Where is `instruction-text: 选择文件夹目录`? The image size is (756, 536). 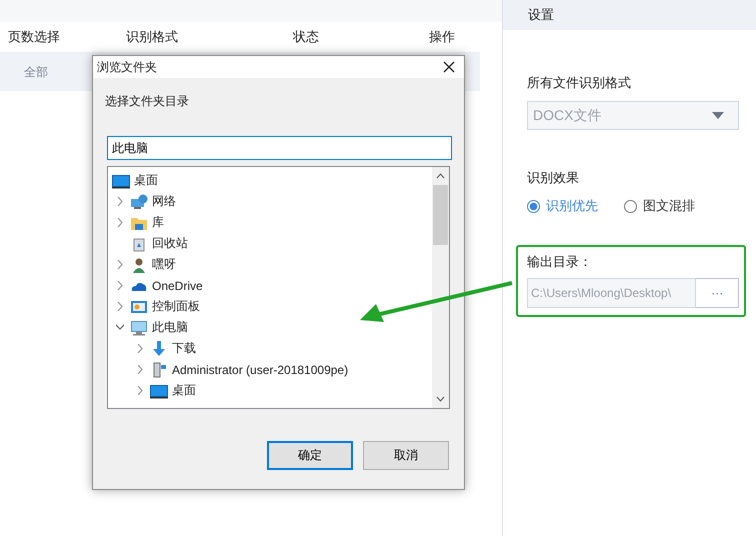
instruction-text: 选择文件夹目录 is located at coordinates (147, 101).